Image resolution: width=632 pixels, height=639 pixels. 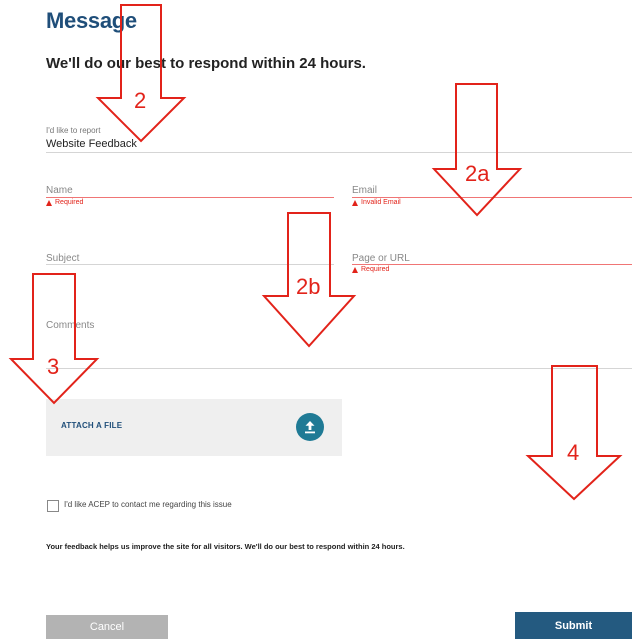 What do you see at coordinates (53, 506) in the screenshot?
I see `contact-checkbox` at bounding box center [53, 506].